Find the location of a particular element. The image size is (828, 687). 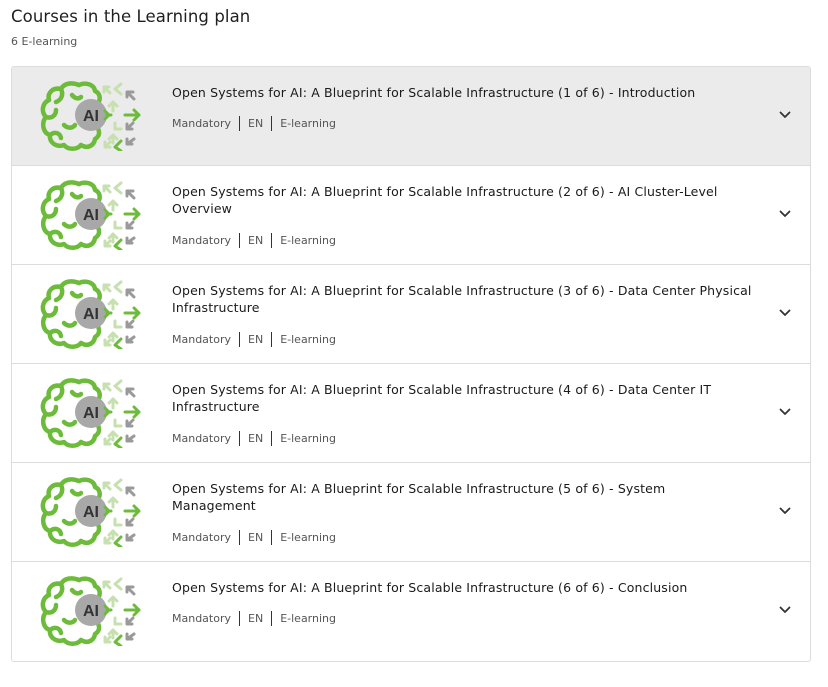

page-title: Courses in the Learning plan is located at coordinates (131, 16).